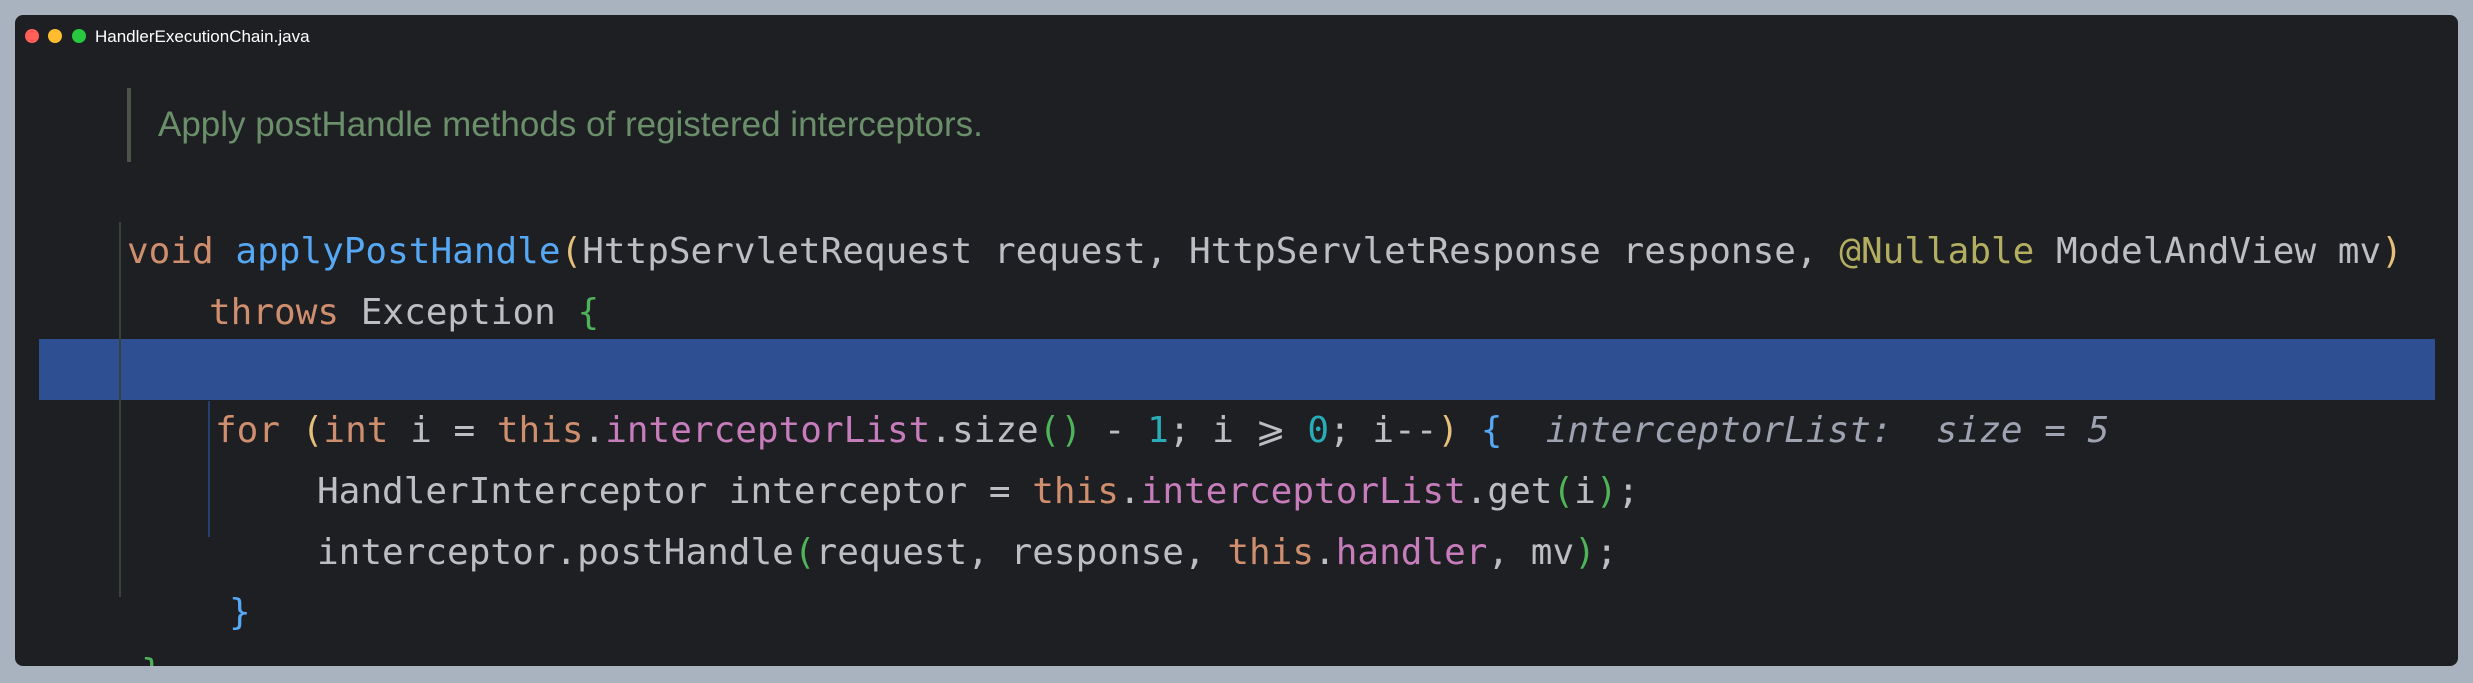 This screenshot has width=2473, height=683. Describe the element at coordinates (1236, 623) in the screenshot. I see `code-line-7: }` at that location.